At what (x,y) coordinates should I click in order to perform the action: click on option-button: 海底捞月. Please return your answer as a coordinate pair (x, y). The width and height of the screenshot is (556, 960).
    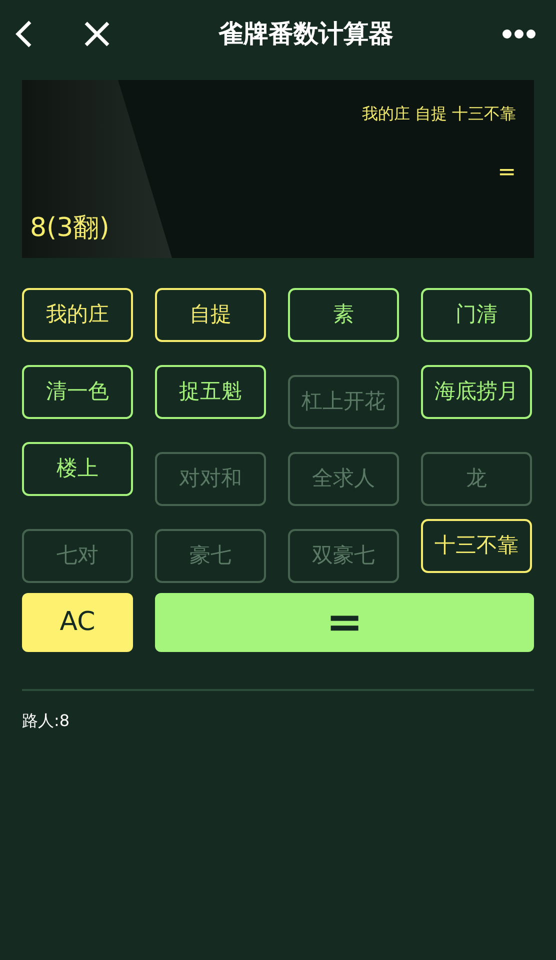
    Looking at the image, I should click on (476, 392).